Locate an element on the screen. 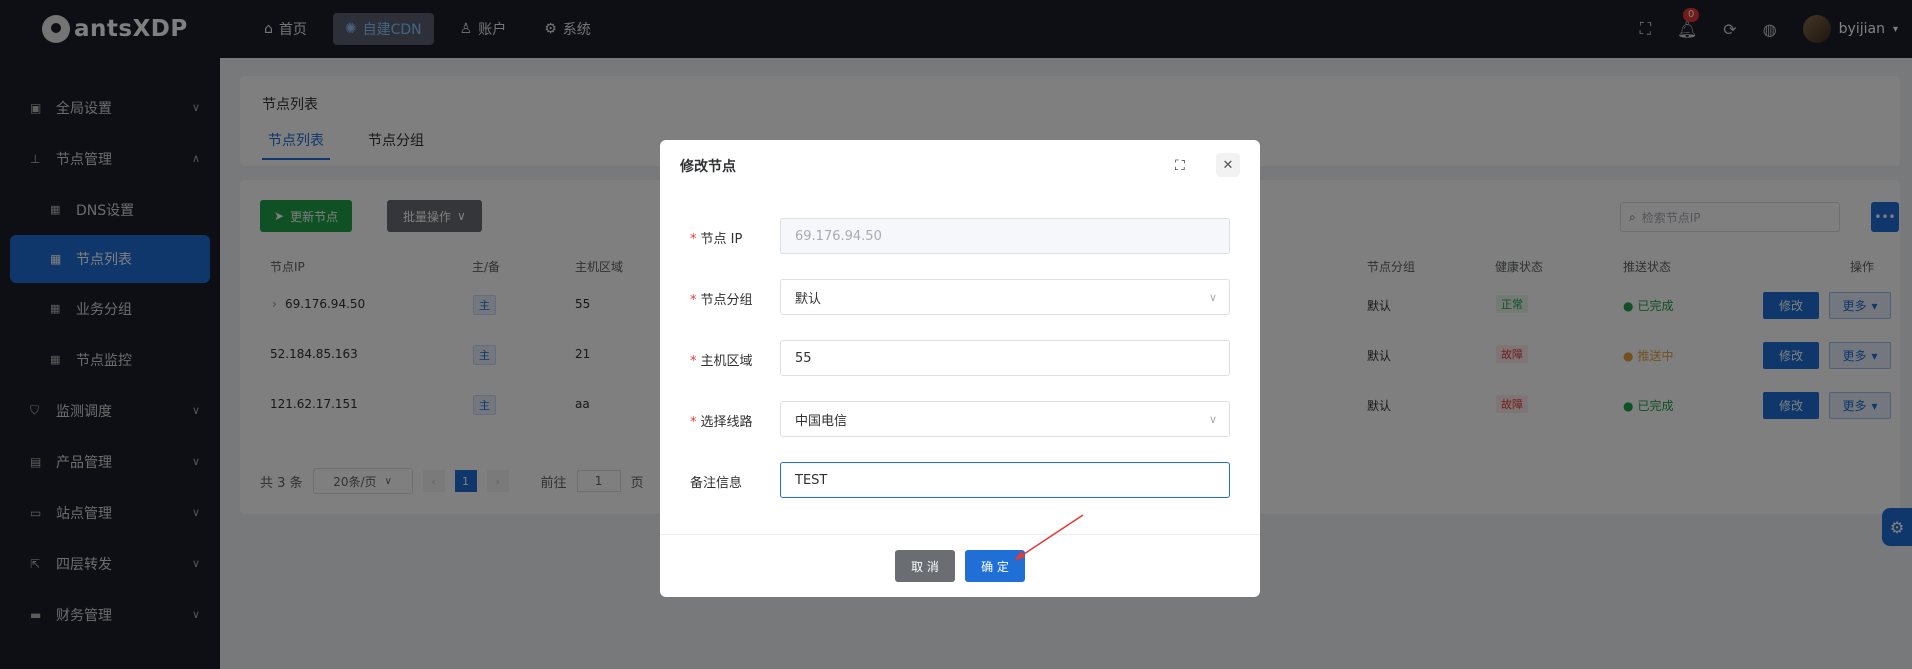  field-label: * 节点 IP is located at coordinates (716, 239).